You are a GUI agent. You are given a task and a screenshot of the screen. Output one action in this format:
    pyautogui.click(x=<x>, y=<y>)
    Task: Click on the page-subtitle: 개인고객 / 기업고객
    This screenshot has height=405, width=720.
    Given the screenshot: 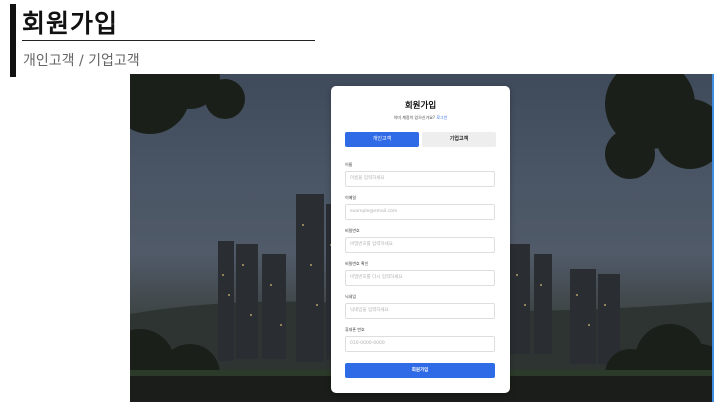 What is the action you would take?
    pyautogui.click(x=81, y=61)
    